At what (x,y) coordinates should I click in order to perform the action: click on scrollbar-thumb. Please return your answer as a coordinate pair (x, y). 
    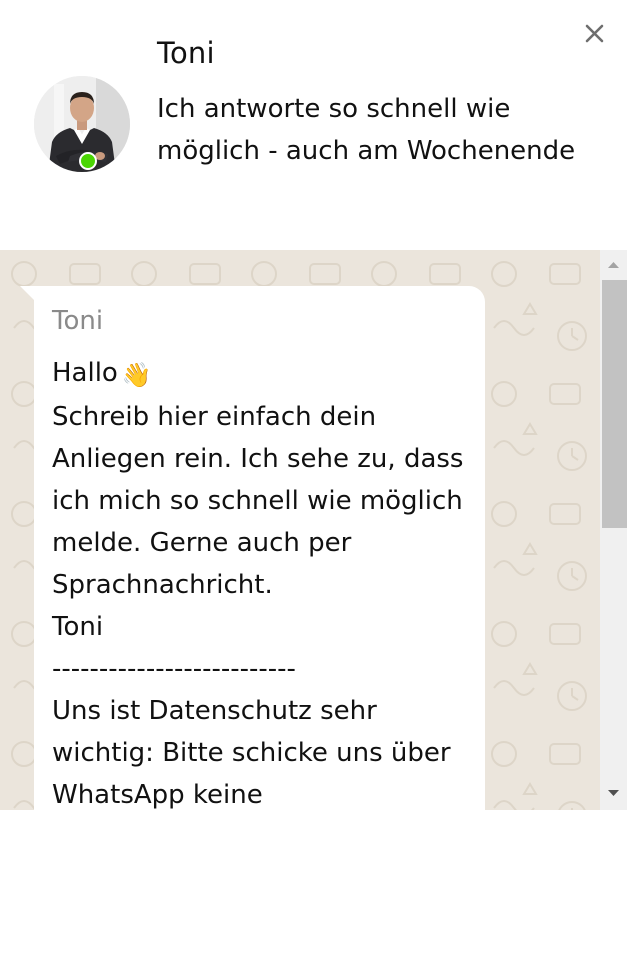
    Looking at the image, I should click on (614, 404).